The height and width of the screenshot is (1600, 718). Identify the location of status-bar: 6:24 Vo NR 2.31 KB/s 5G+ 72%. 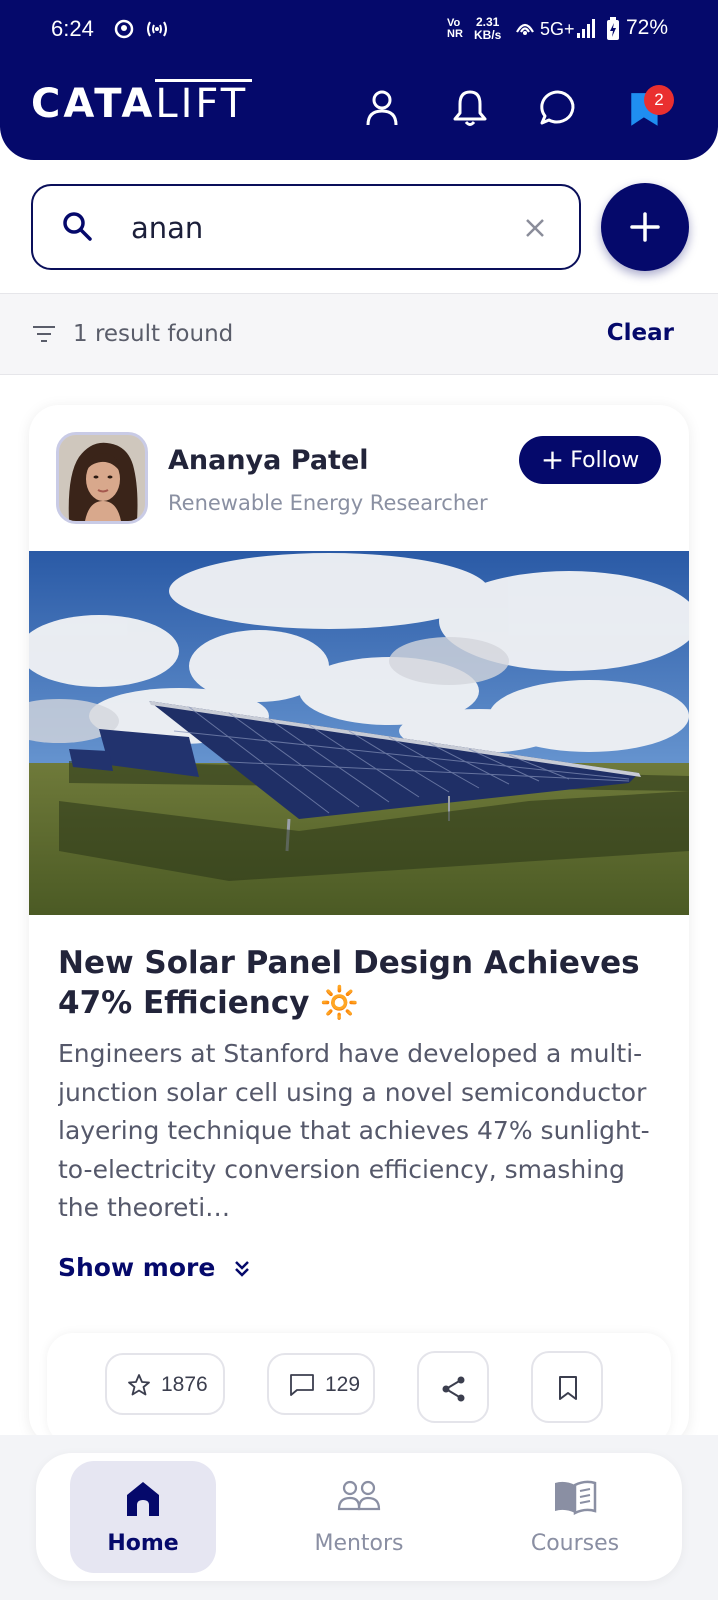
(359, 30).